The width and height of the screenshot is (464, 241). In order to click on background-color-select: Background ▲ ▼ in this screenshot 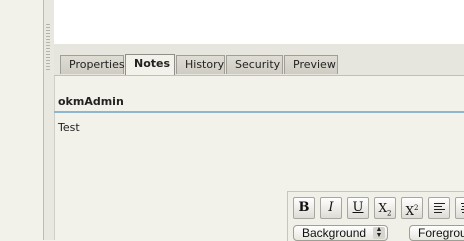, I will do `click(340, 233)`.